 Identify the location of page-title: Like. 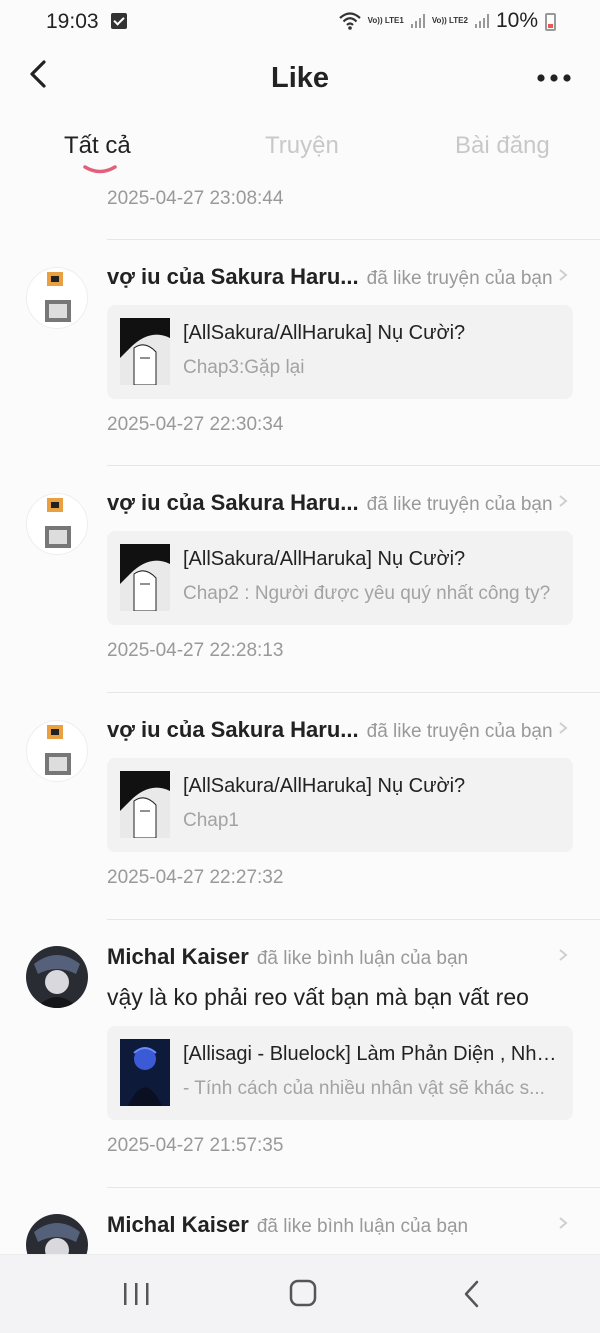
(300, 78).